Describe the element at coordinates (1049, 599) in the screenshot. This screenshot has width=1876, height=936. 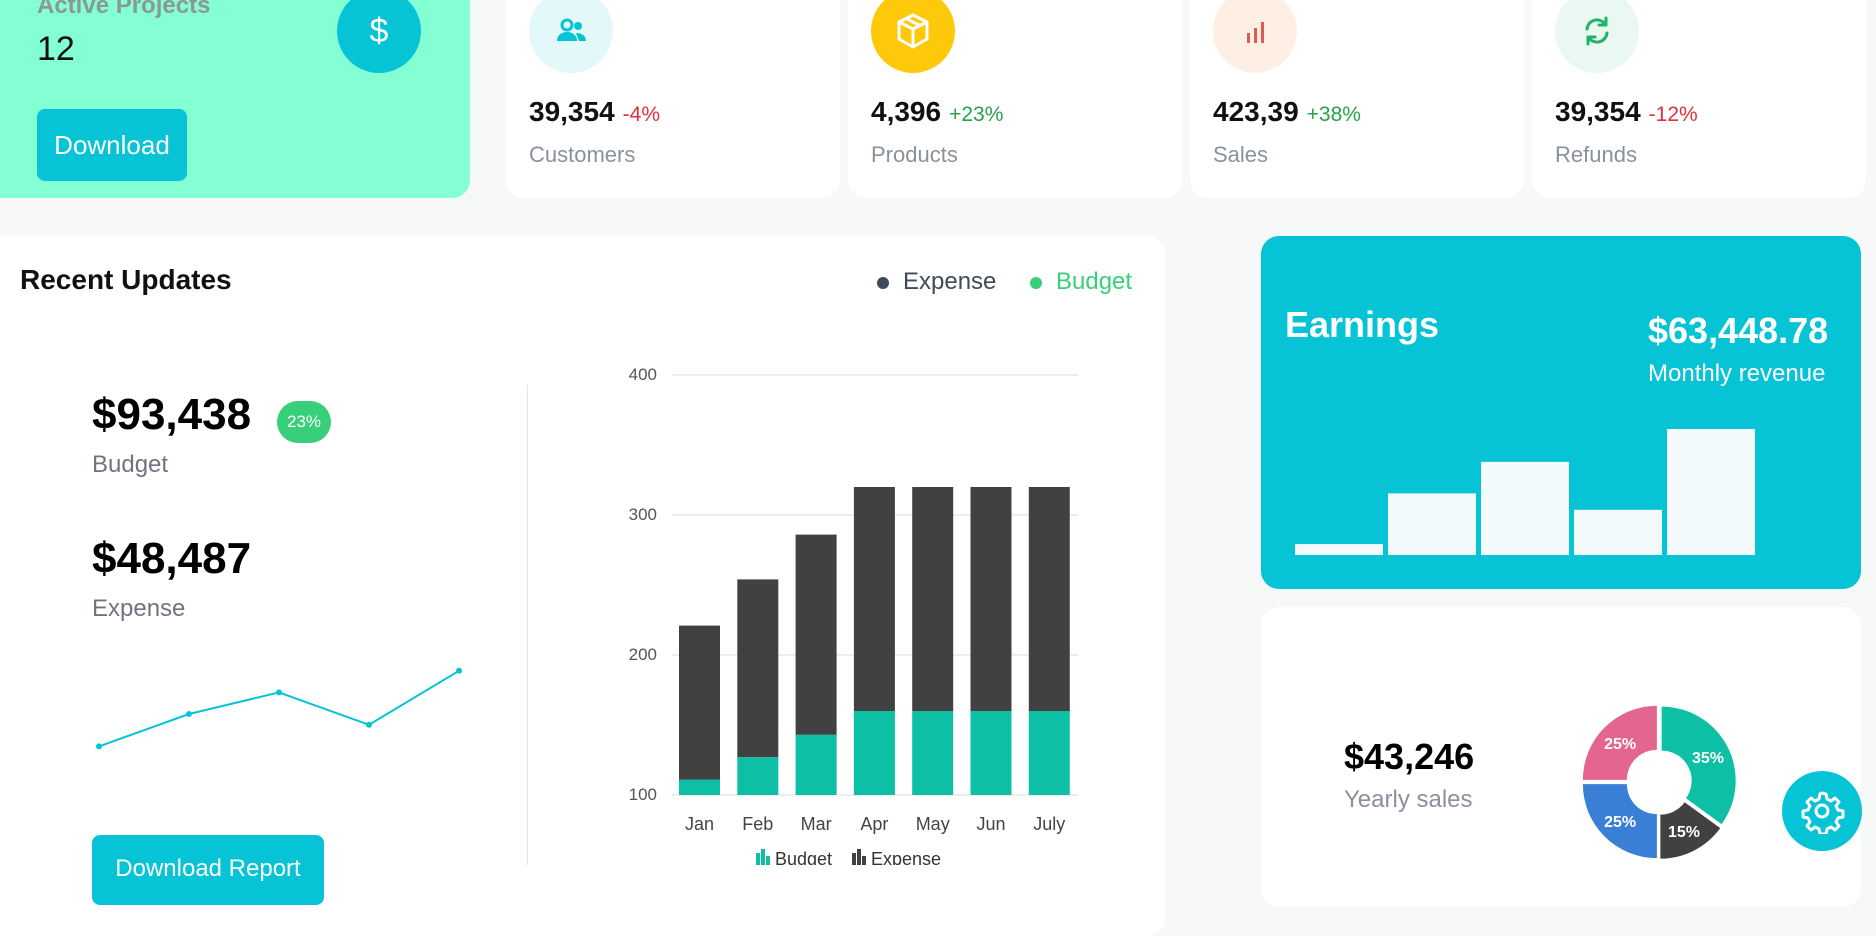
I see `bar-expense-july` at that location.